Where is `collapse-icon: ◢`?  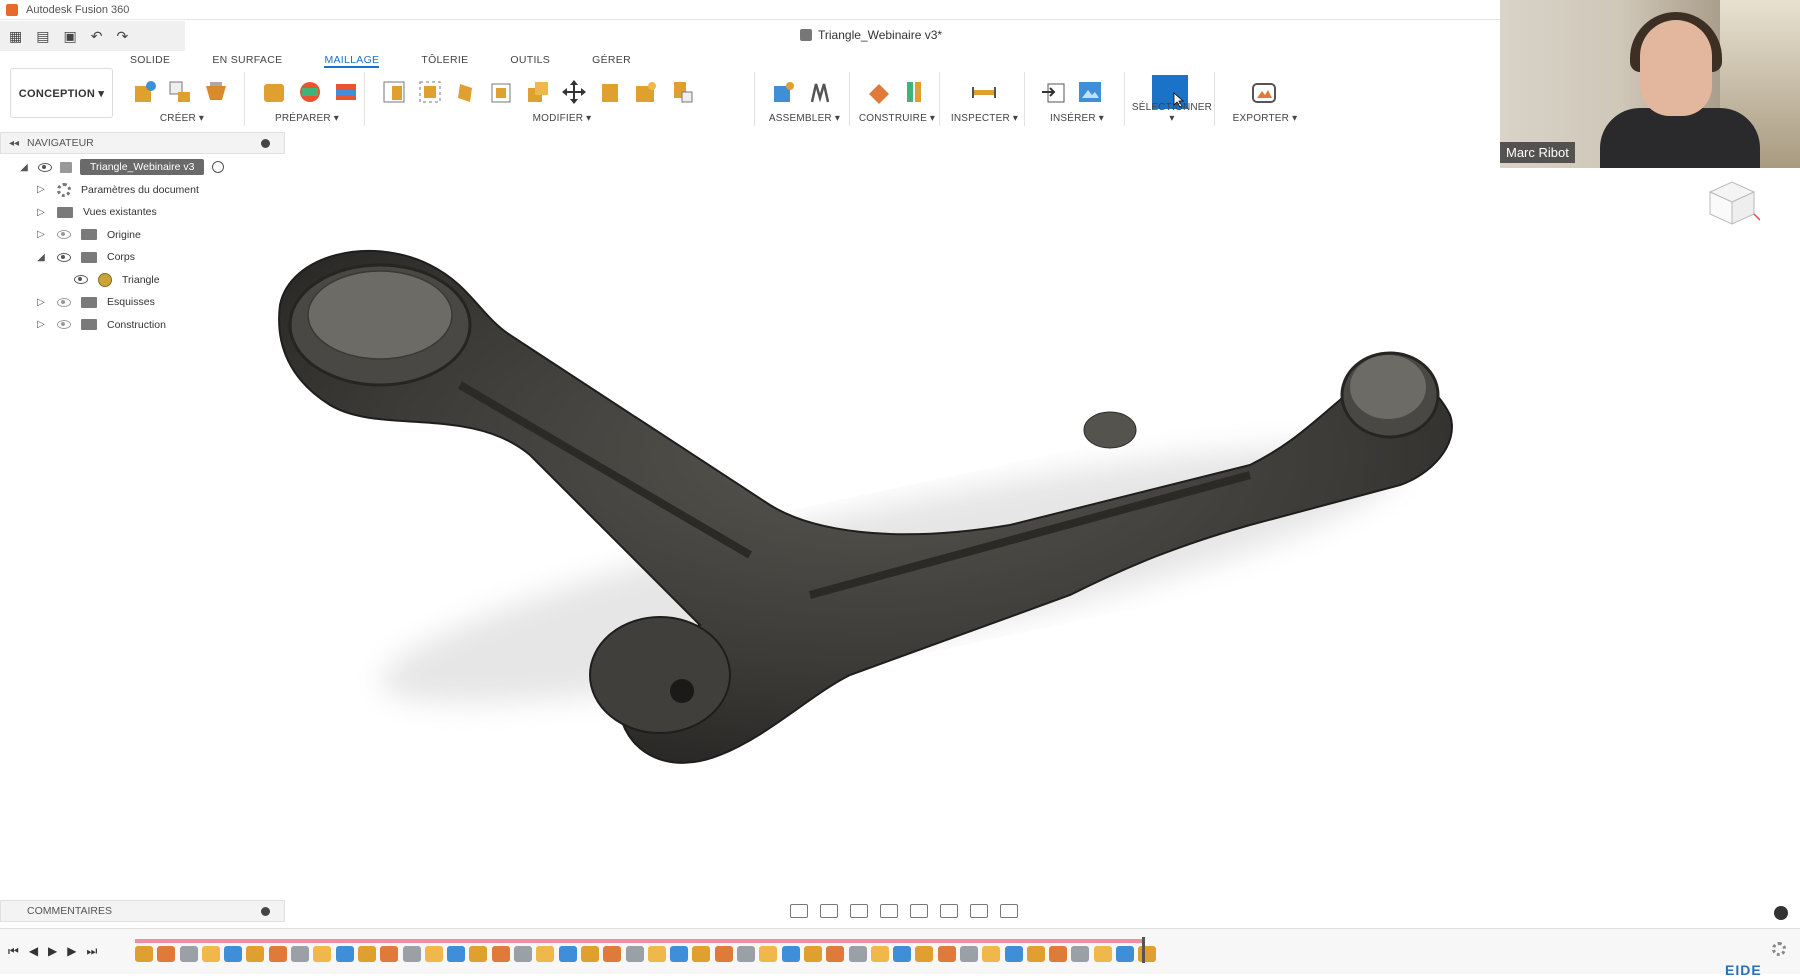 collapse-icon: ◢ is located at coordinates (41, 257).